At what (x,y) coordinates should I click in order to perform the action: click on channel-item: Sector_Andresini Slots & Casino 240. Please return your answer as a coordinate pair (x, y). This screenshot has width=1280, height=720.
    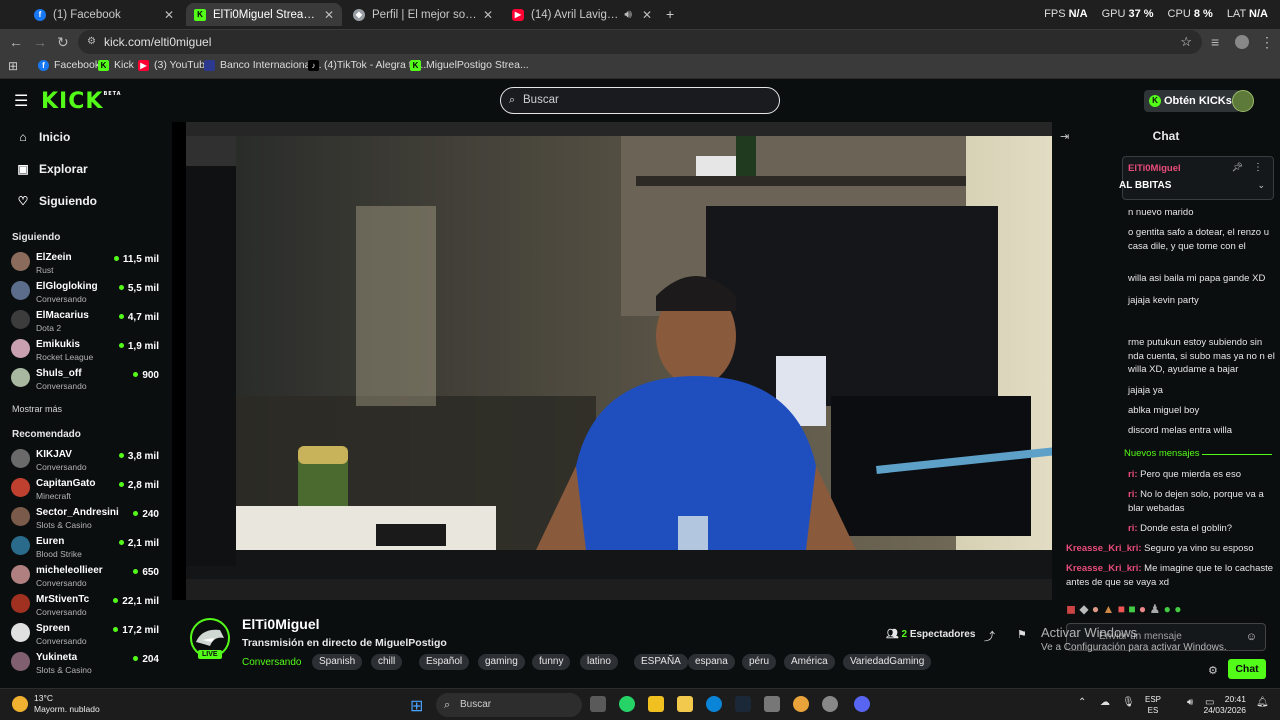
    Looking at the image, I should click on (86, 519).